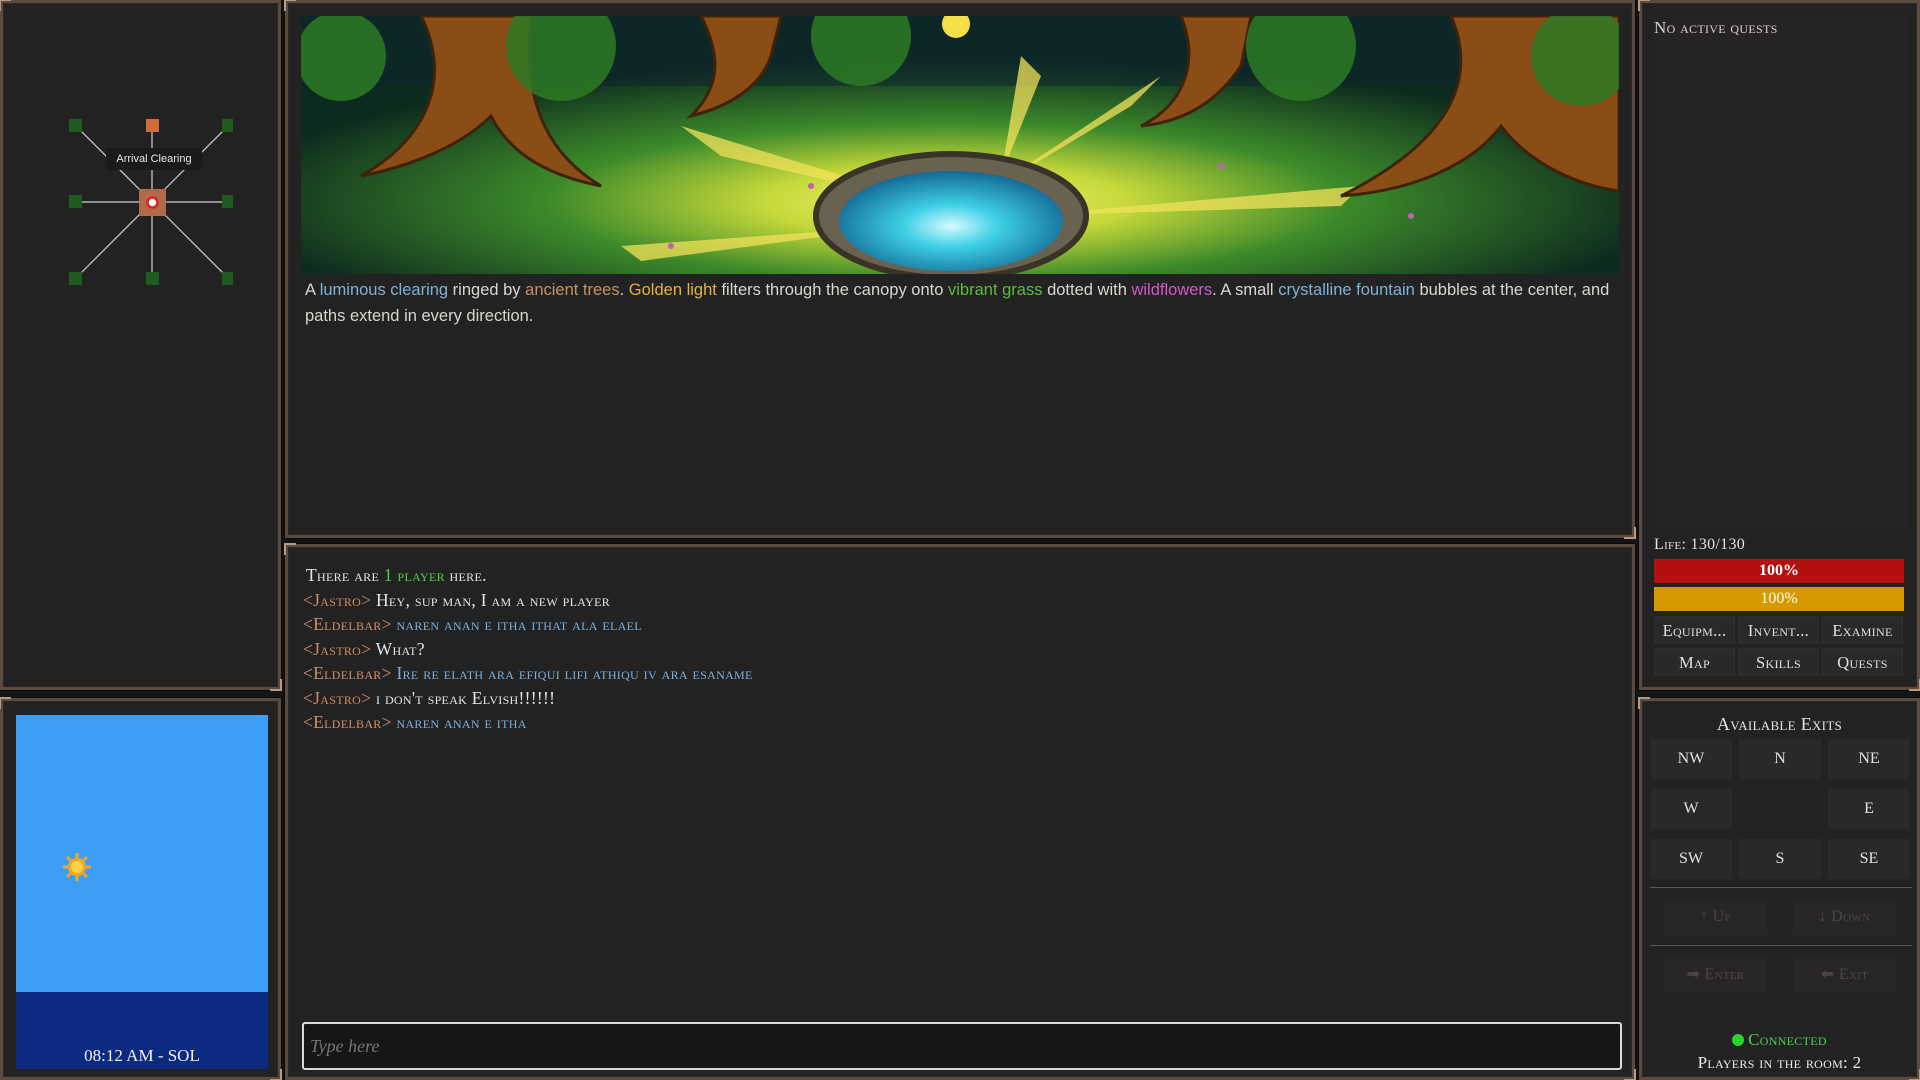 The width and height of the screenshot is (1920, 1080). What do you see at coordinates (953, 722) in the screenshot?
I see `chat-message: <Eldelbar> naren anan e itha` at bounding box center [953, 722].